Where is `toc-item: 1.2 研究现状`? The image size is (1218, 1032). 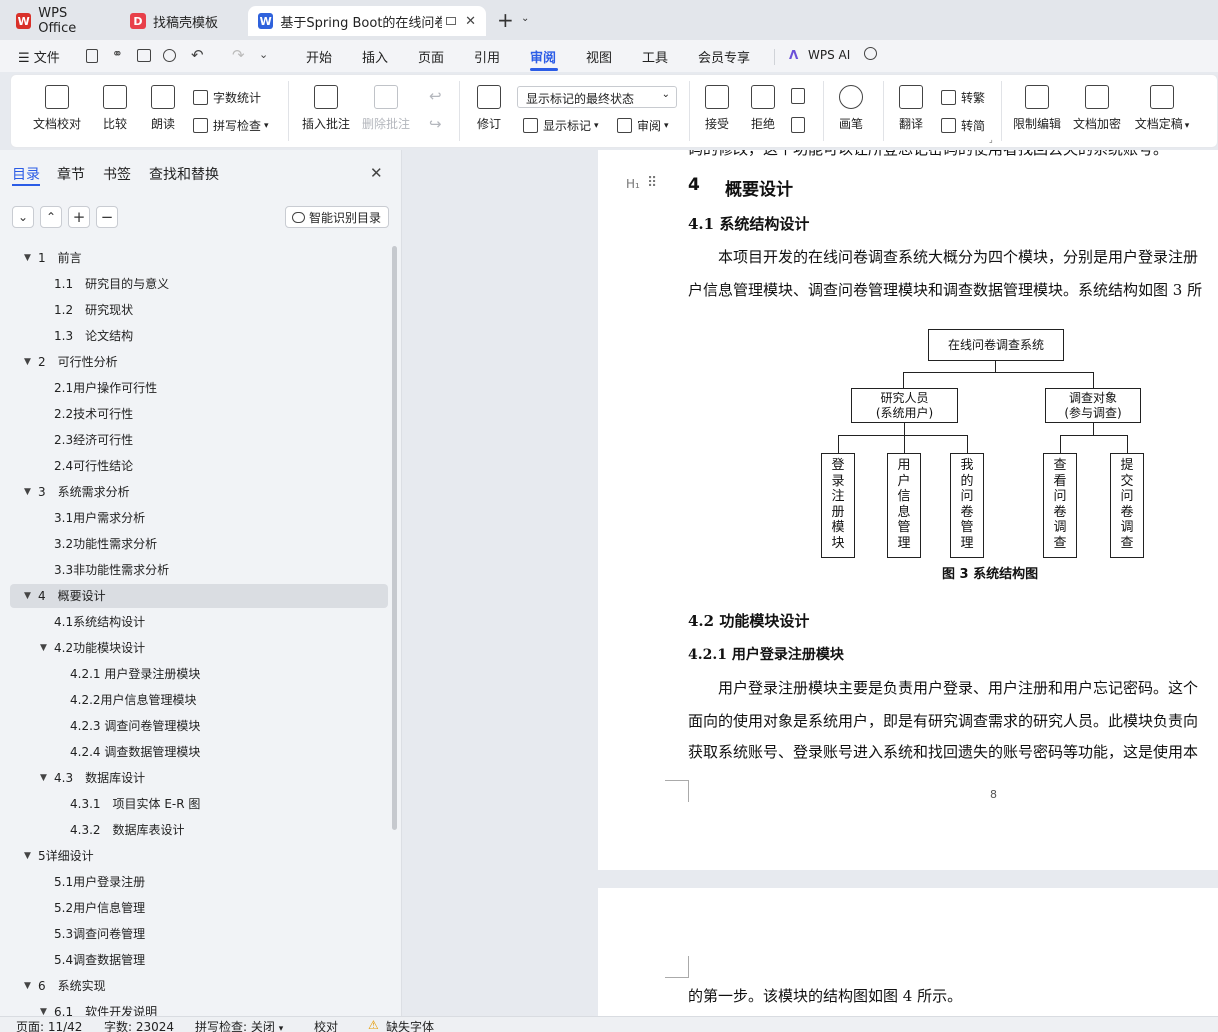
toc-item: 1.2 研究现状 is located at coordinates (199, 310).